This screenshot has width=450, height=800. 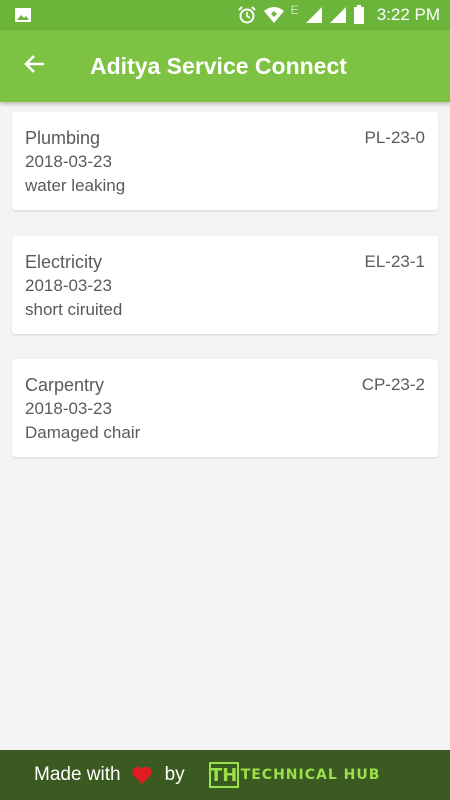 I want to click on back-button, so click(x=35, y=66).